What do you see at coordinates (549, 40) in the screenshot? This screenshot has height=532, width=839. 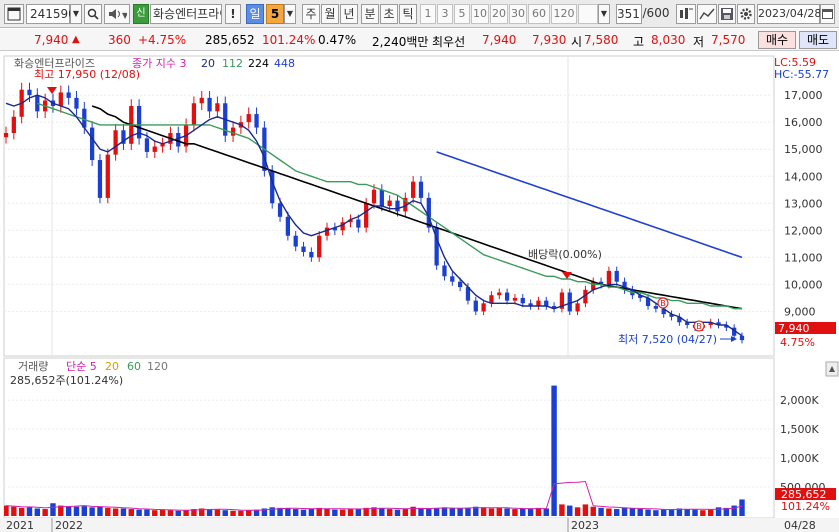 I see `best-bid-price: 7,930` at bounding box center [549, 40].